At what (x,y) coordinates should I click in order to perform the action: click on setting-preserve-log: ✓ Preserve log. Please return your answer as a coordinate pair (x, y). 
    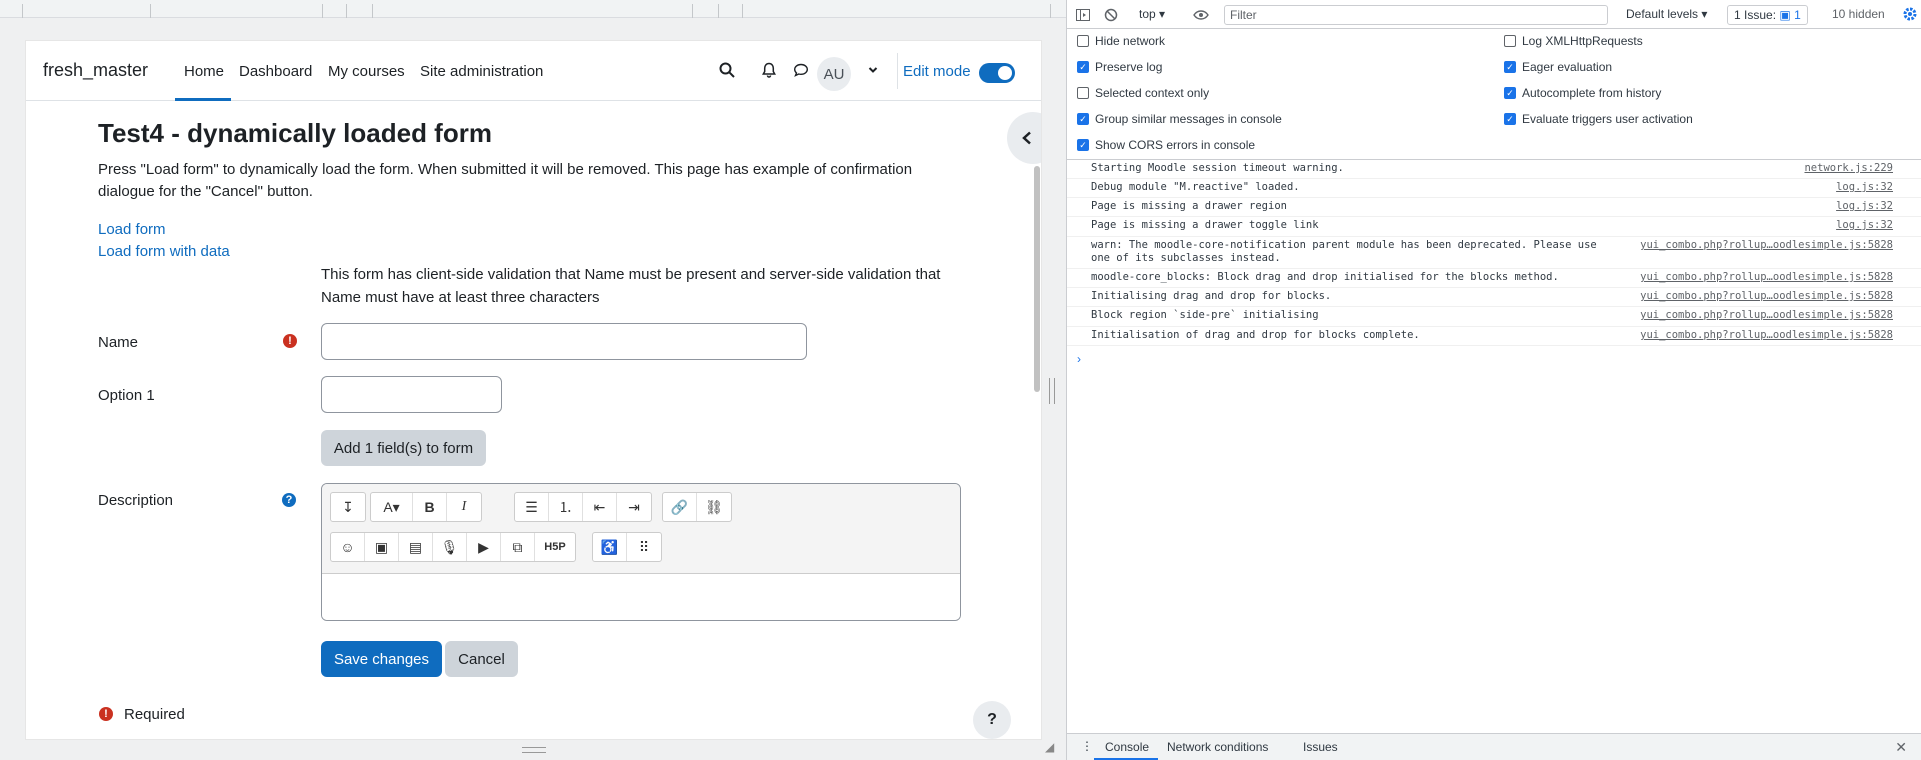
    Looking at the image, I should click on (1119, 67).